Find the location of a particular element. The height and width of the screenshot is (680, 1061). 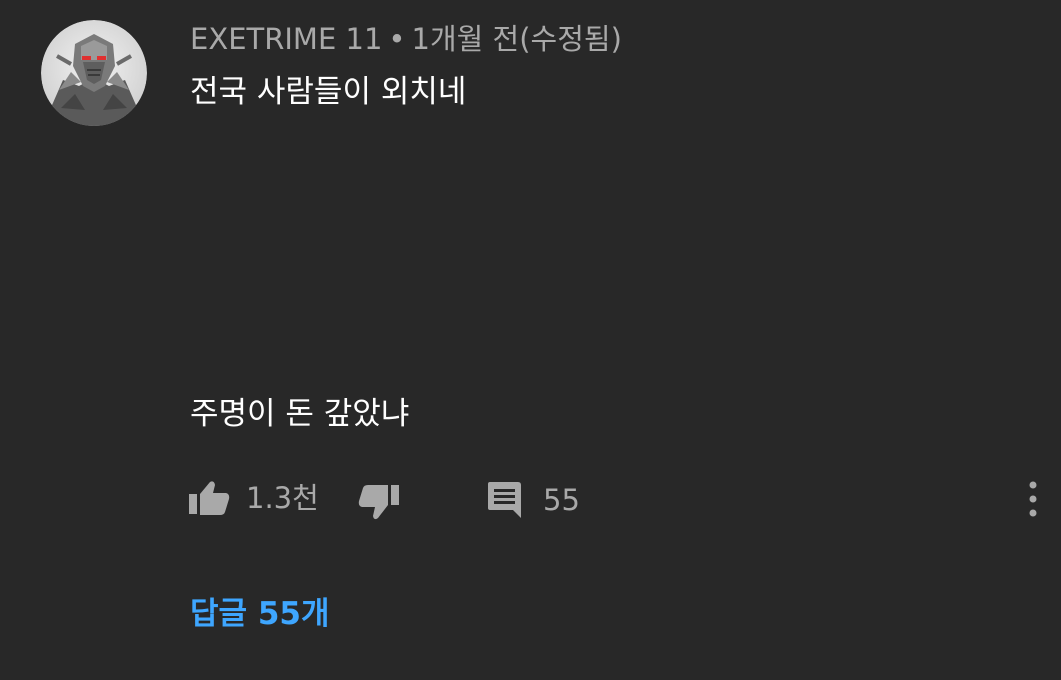

comment-text-line-1: 전국 사람들이 외치네 is located at coordinates (328, 92).